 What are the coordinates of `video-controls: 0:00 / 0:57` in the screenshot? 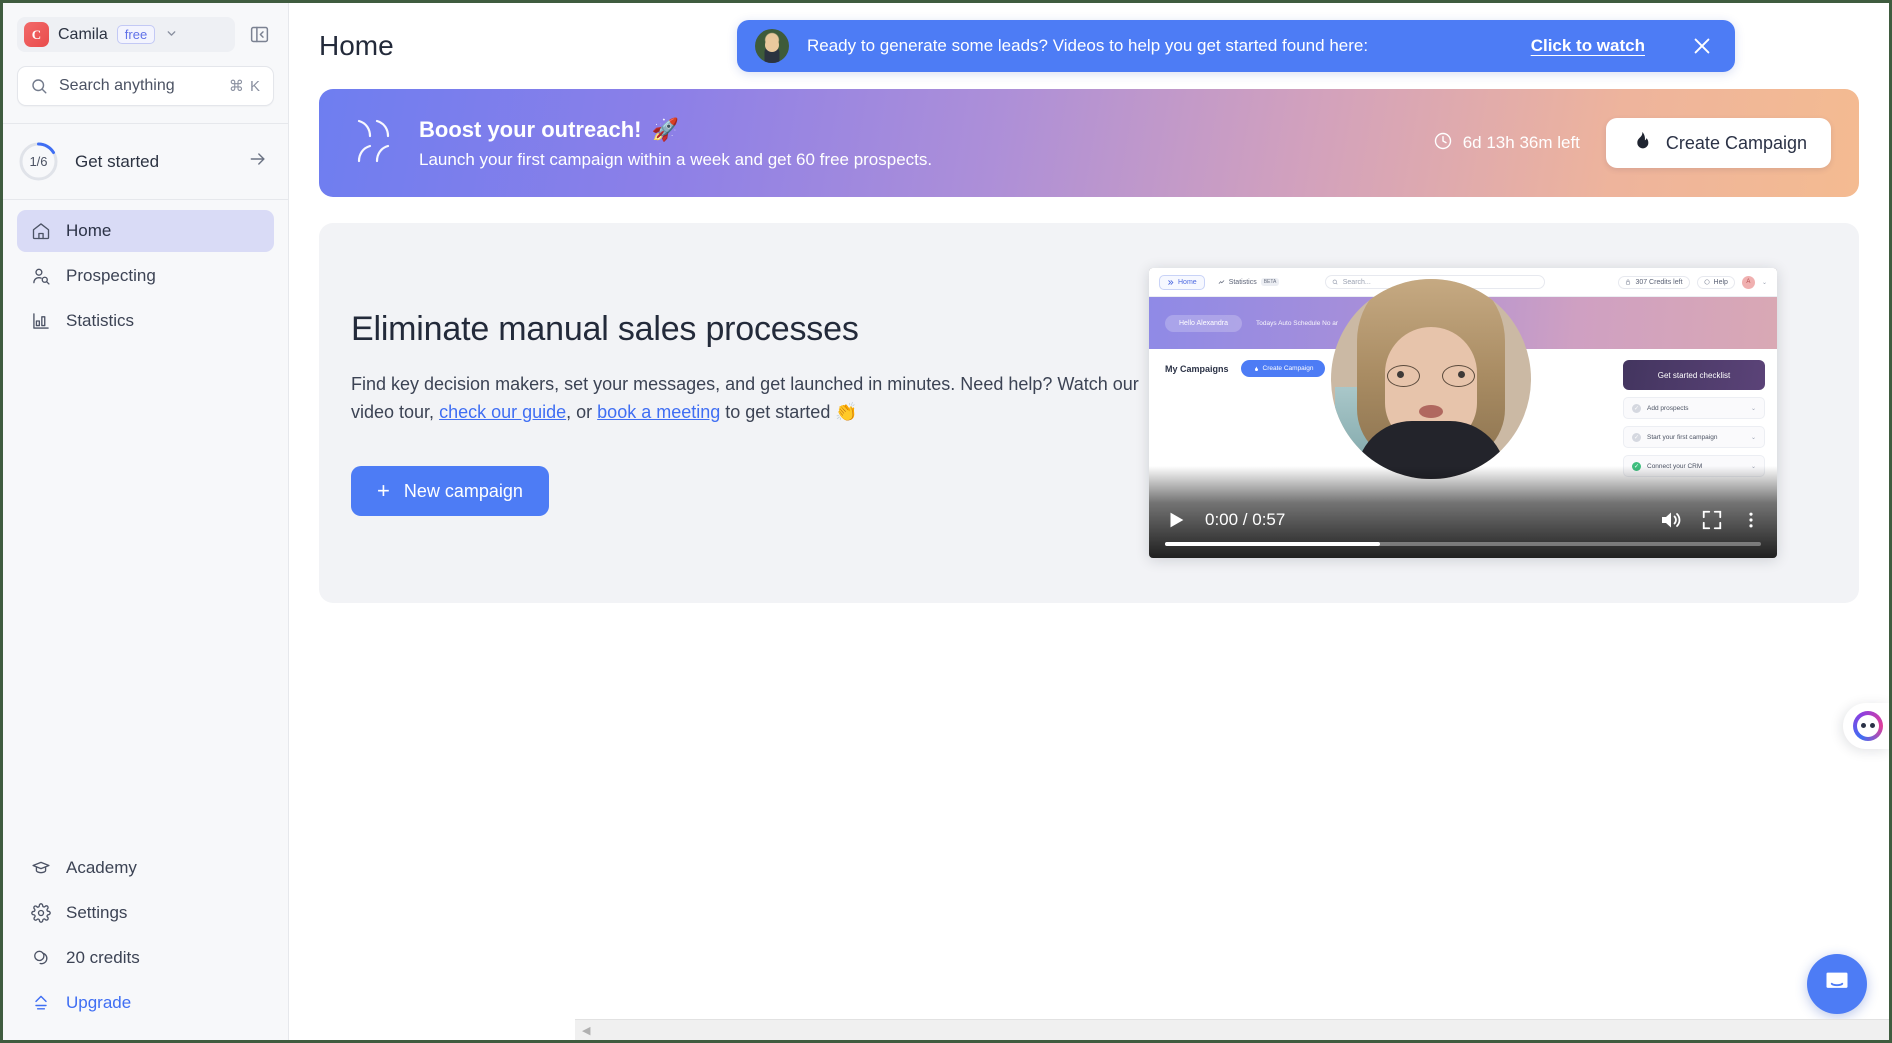 It's located at (1463, 512).